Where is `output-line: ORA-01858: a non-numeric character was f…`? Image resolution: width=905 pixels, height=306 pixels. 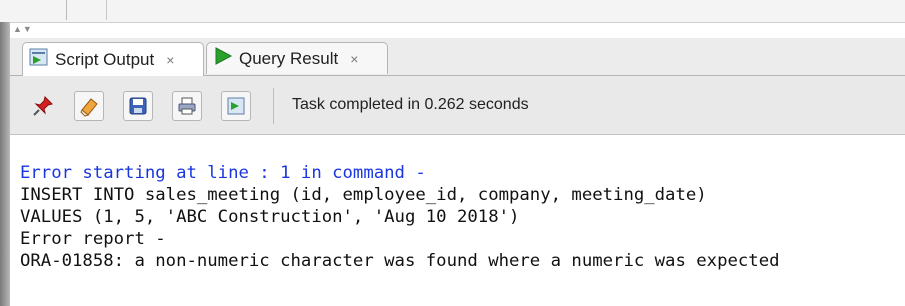 output-line: ORA-01858: a non-numeric character was f… is located at coordinates (400, 261).